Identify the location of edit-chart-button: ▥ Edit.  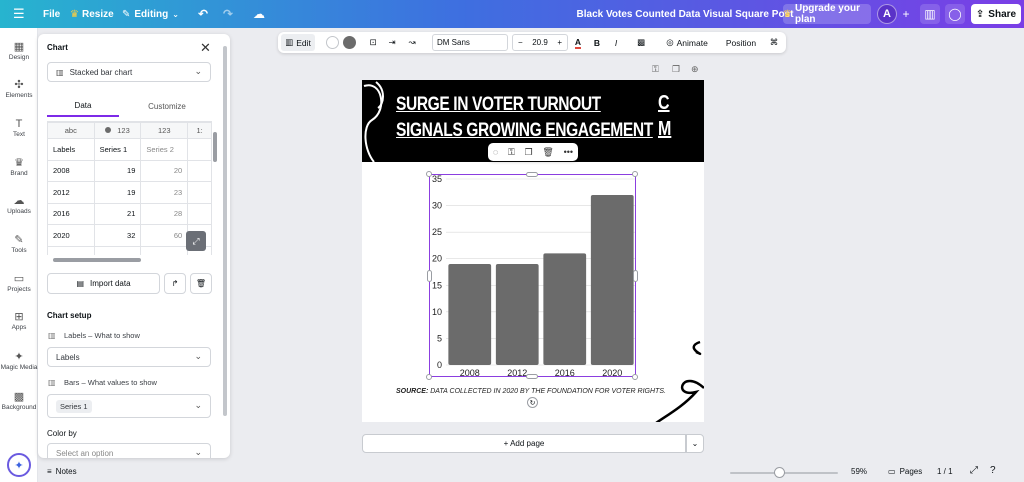
(298, 42).